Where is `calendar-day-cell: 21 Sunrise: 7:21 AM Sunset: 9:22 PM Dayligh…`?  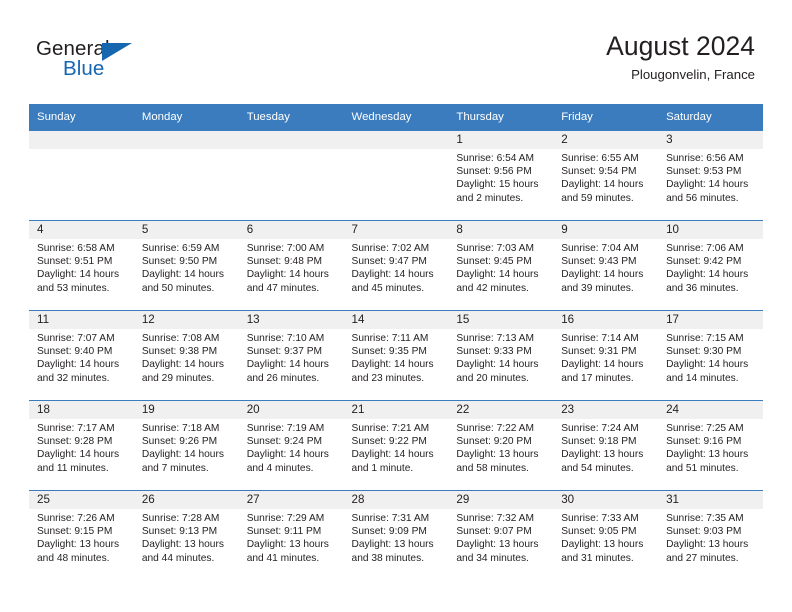 calendar-day-cell: 21 Sunrise: 7:21 AM Sunset: 9:22 PM Dayligh… is located at coordinates (396, 445).